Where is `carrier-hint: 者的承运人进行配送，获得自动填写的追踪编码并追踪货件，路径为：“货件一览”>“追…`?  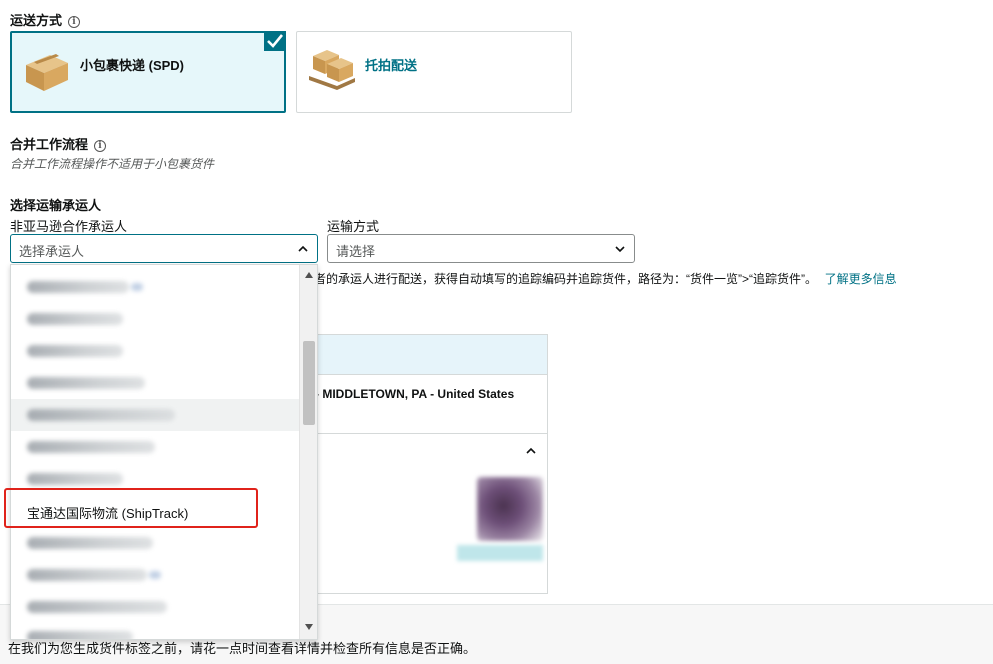
carrier-hint: 者的承运人进行配送，获得自动填写的追踪编码并追踪货件，路径为：“货件一览”>“追… is located at coordinates (605, 278).